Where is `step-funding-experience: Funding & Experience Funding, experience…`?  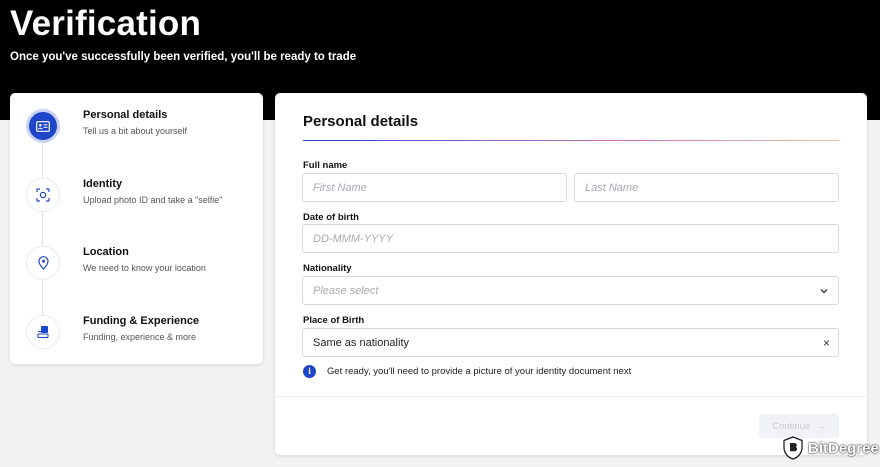 step-funding-experience: Funding & Experience Funding, experience… is located at coordinates (141, 335).